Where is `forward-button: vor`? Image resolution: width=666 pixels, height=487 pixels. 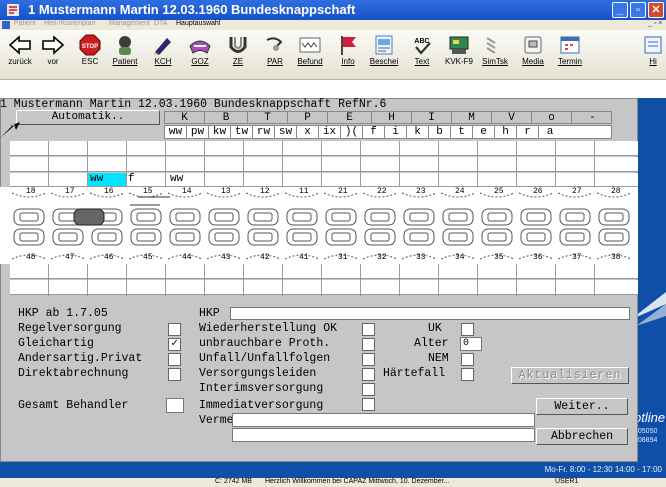 forward-button: vor is located at coordinates (53, 55).